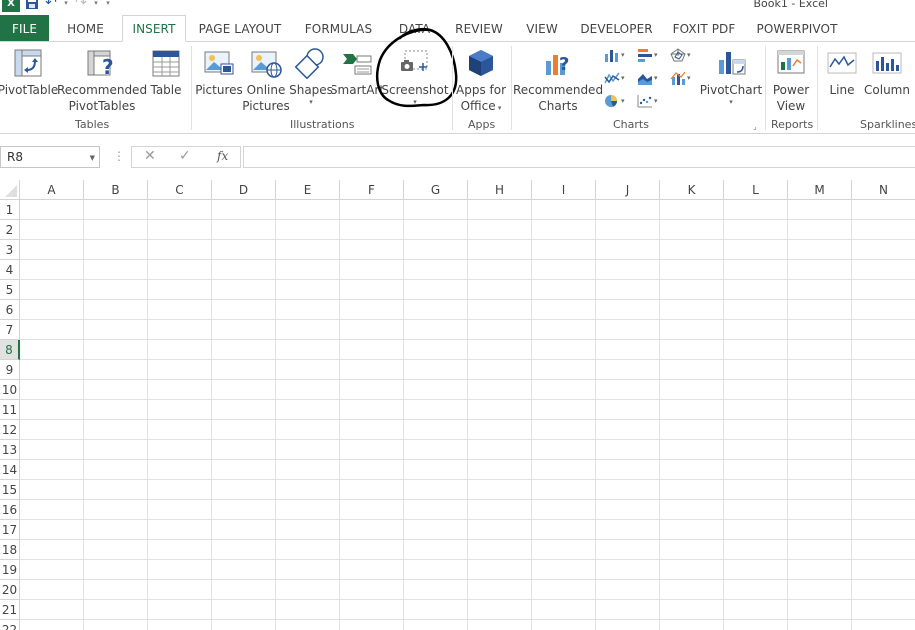  What do you see at coordinates (150, 156) in the screenshot?
I see `cancel-icon: ✕` at bounding box center [150, 156].